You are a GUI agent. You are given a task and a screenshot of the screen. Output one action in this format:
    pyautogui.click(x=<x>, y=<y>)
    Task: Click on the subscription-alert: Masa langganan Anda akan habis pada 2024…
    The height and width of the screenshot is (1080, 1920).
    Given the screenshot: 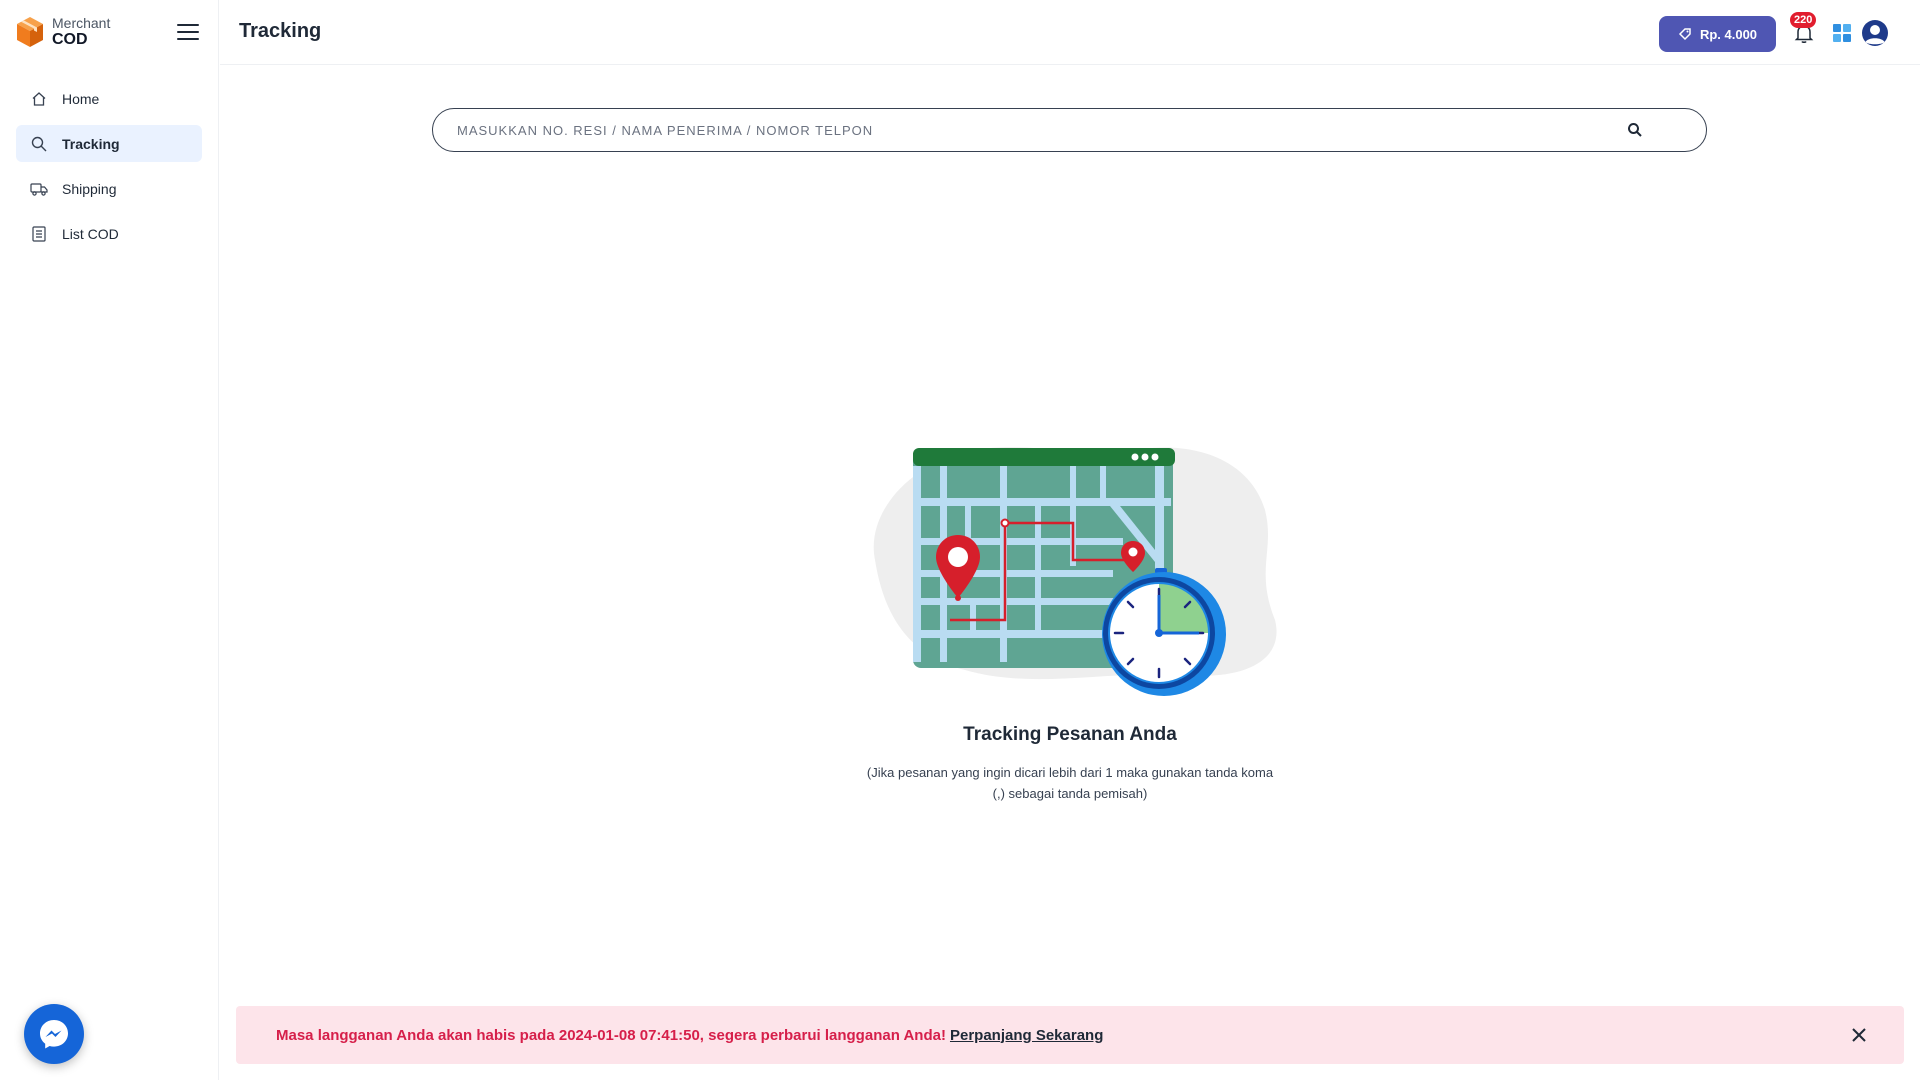 What is the action you would take?
    pyautogui.click(x=1070, y=1035)
    